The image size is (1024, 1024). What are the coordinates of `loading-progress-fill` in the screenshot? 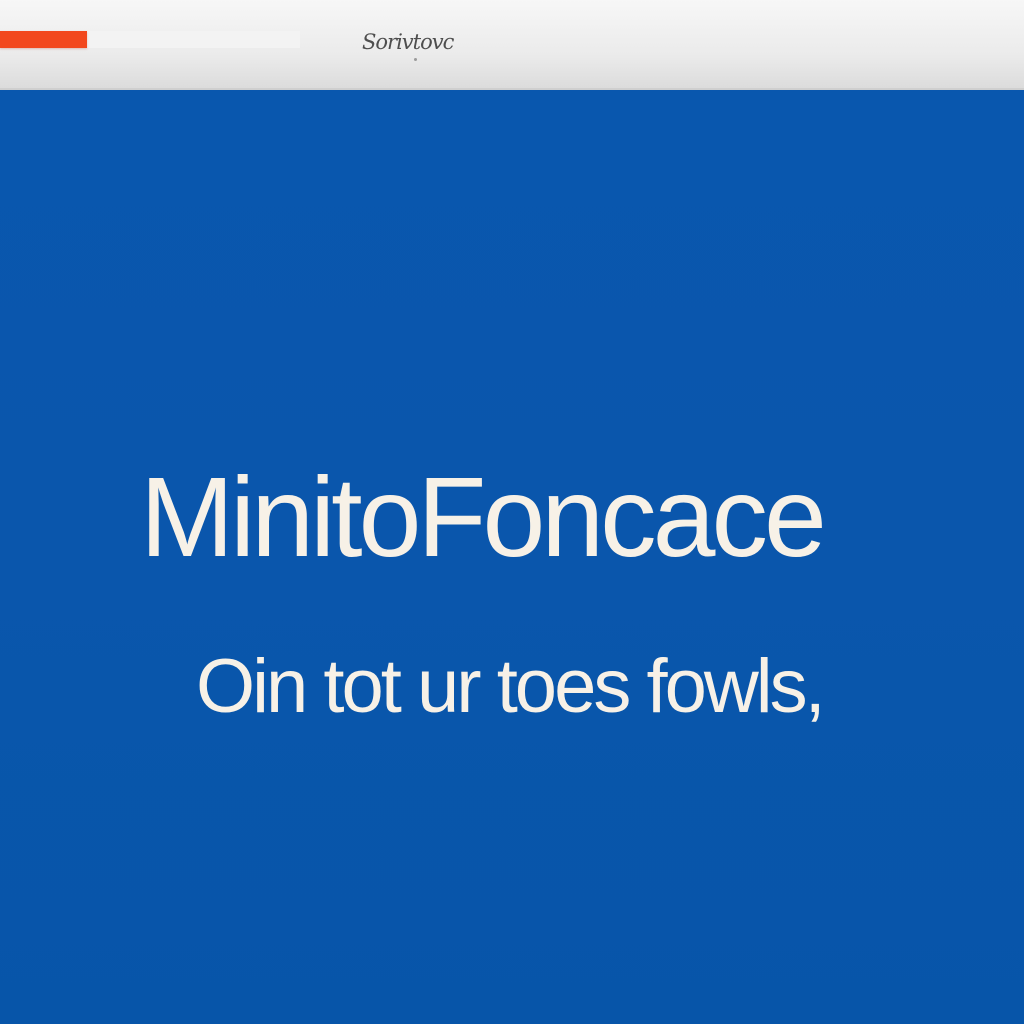 It's located at (43, 39).